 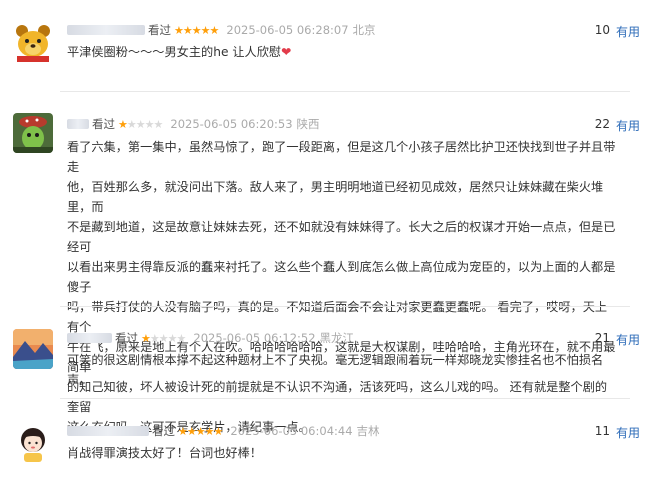 What do you see at coordinates (33, 133) in the screenshot?
I see `green-figure-avatar` at bounding box center [33, 133].